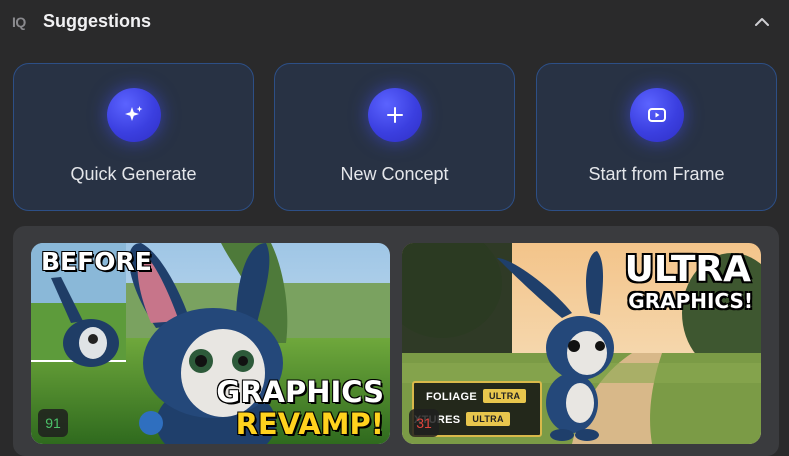 Image resolution: width=789 pixels, height=456 pixels. I want to click on foliage-setting: FOLIAGE ULTRA, so click(476, 400).